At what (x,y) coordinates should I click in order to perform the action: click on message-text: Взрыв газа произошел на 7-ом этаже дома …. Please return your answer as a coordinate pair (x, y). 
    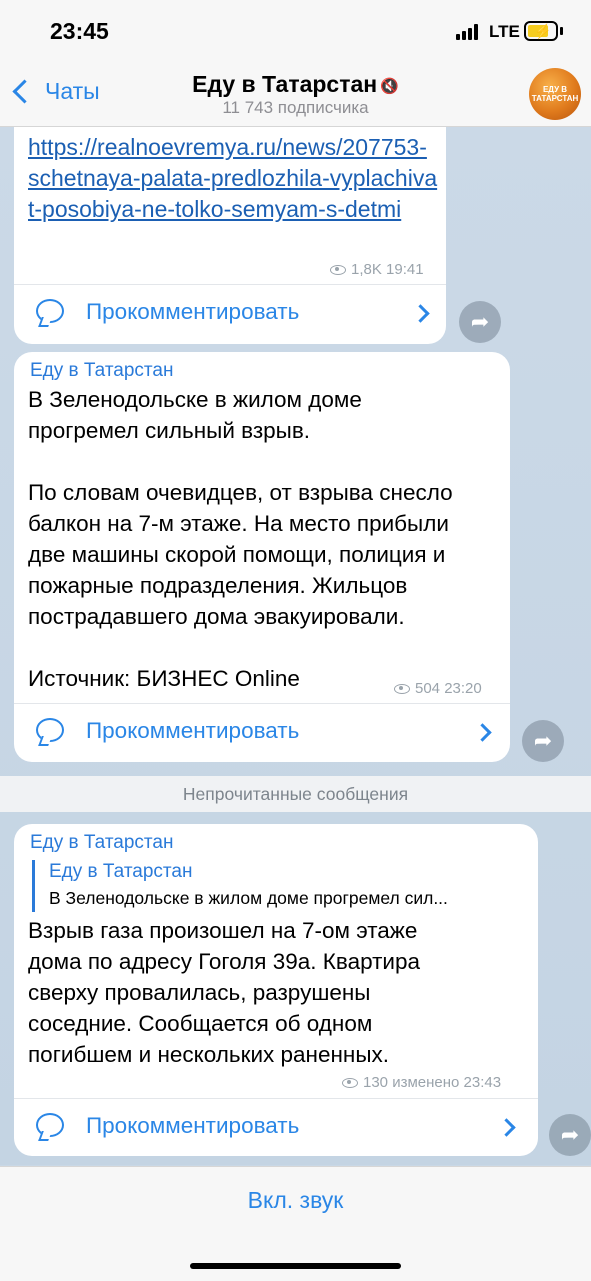
    Looking at the image, I should click on (224, 992).